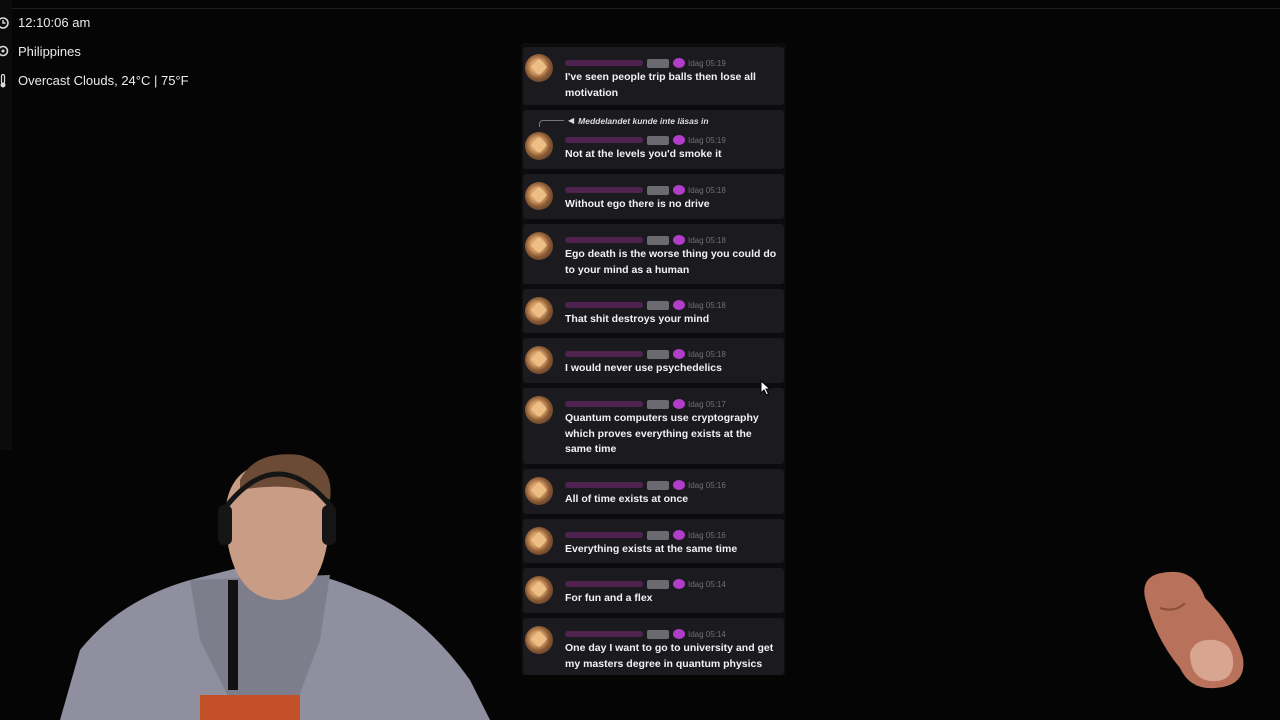 The image size is (1280, 720). Describe the element at coordinates (4, 22) in the screenshot. I see `clock-icon` at that location.